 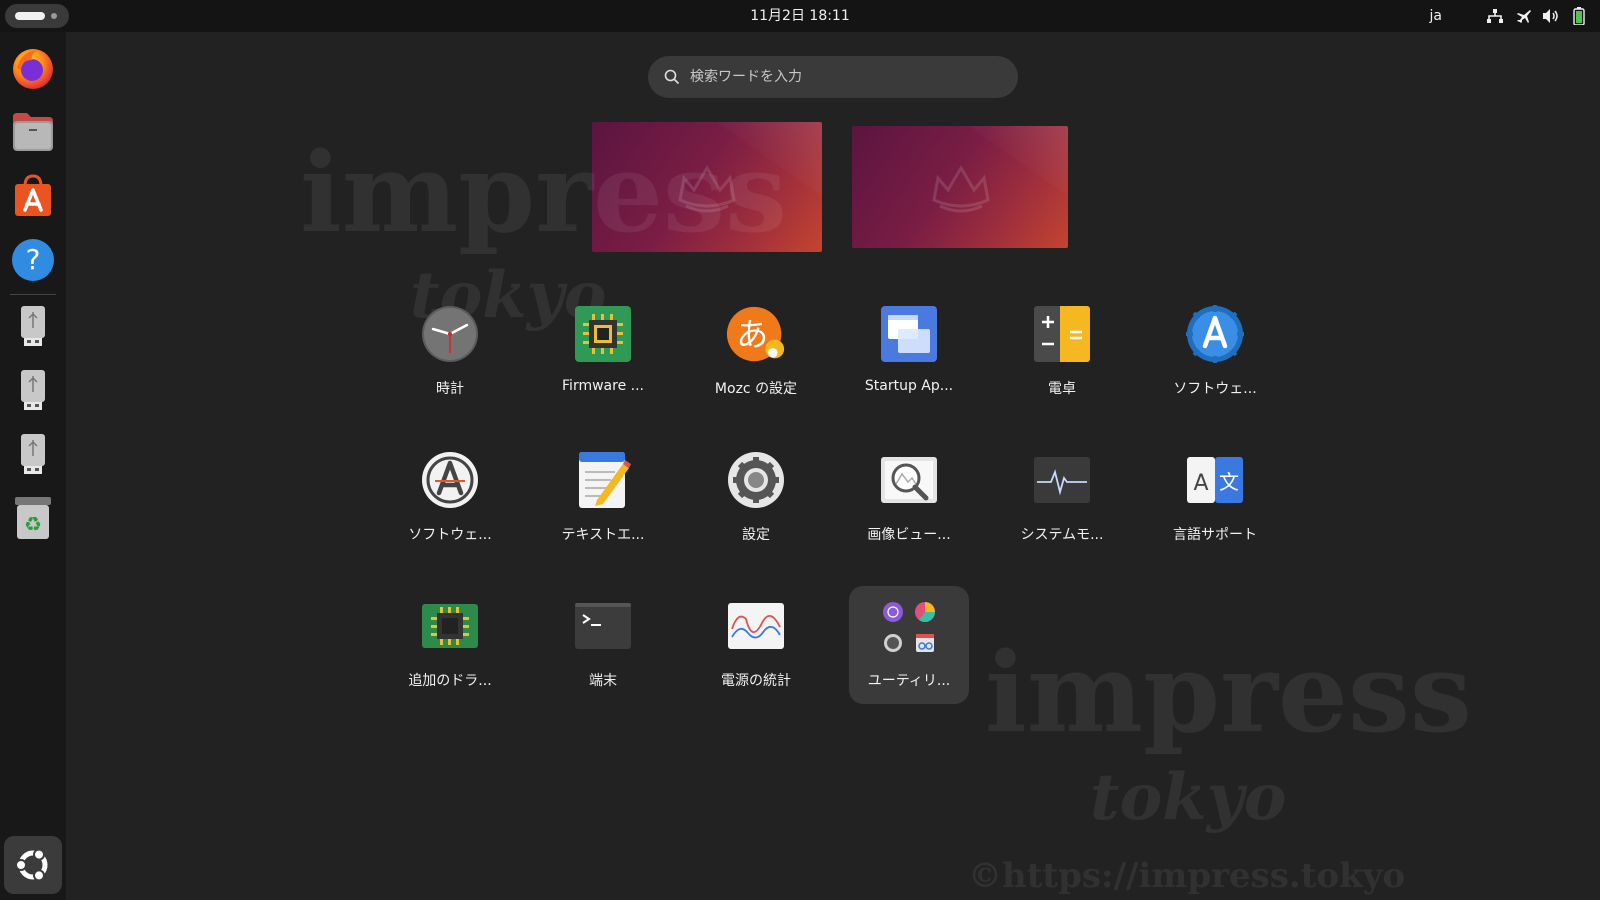 I want to click on show-apps-button, so click(x=33, y=865).